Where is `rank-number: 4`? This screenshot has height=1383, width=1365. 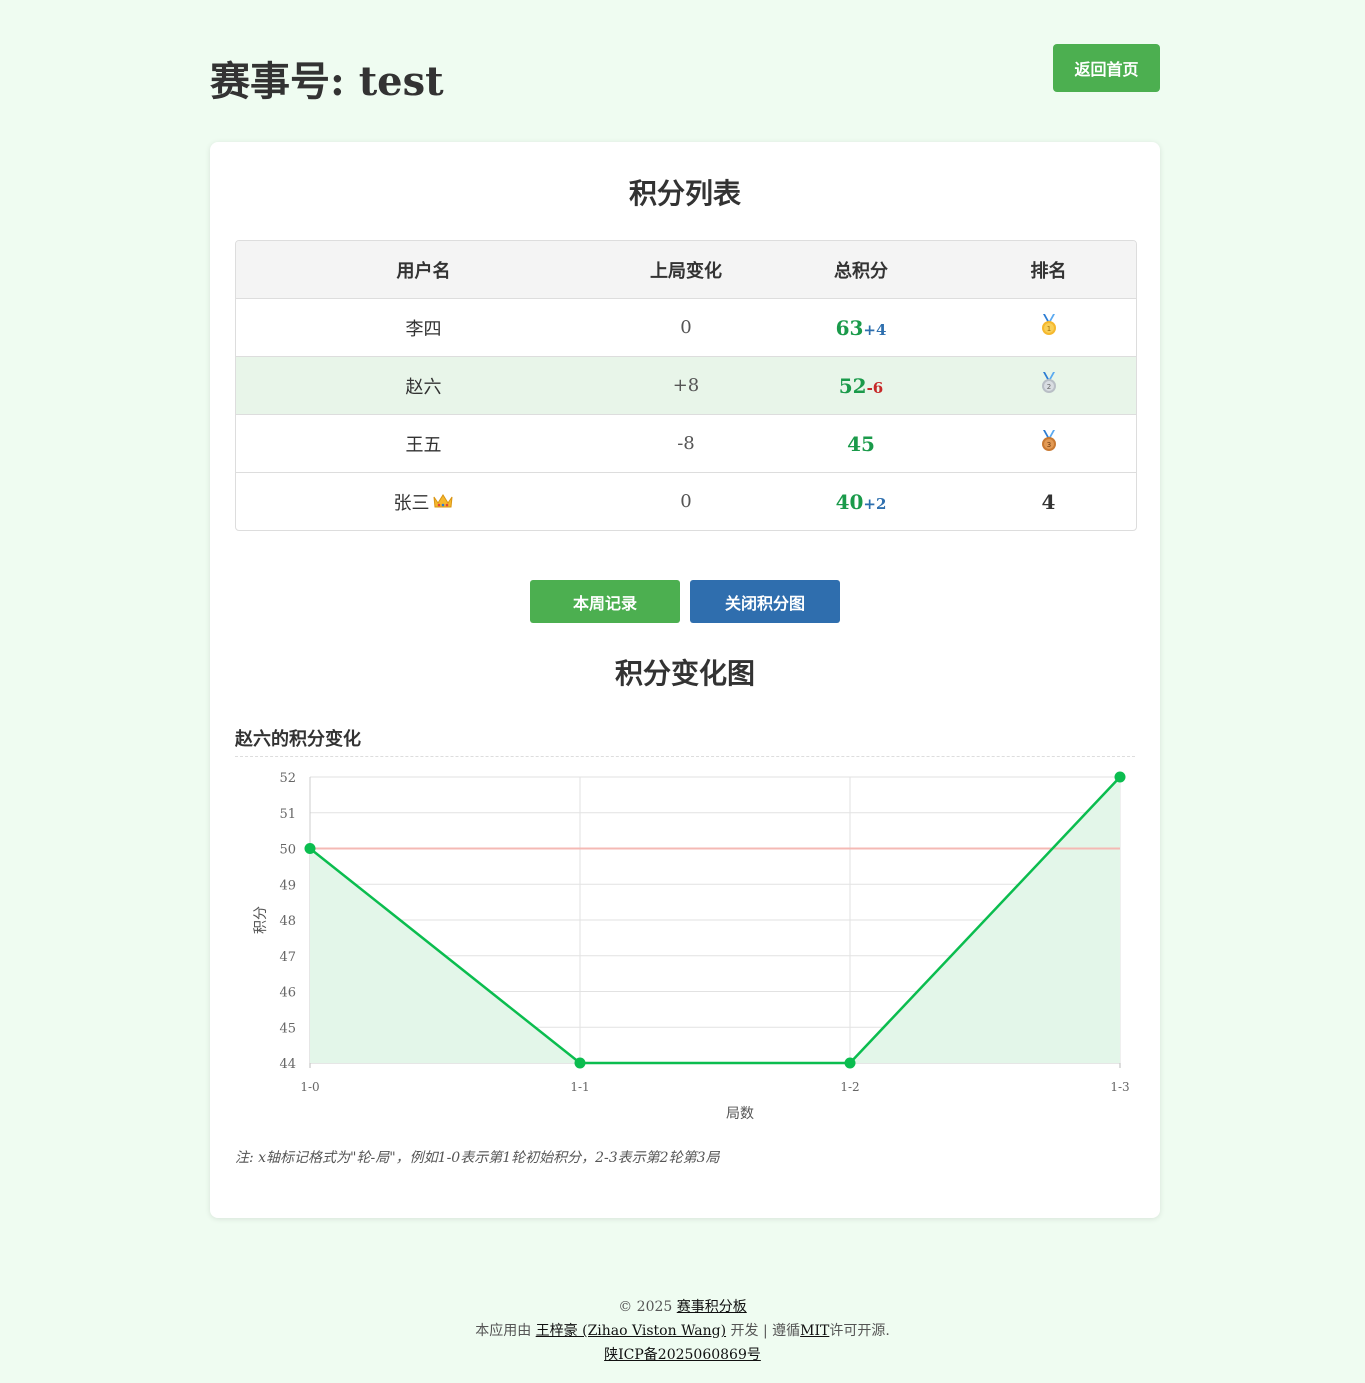
rank-number: 4 is located at coordinates (1048, 501).